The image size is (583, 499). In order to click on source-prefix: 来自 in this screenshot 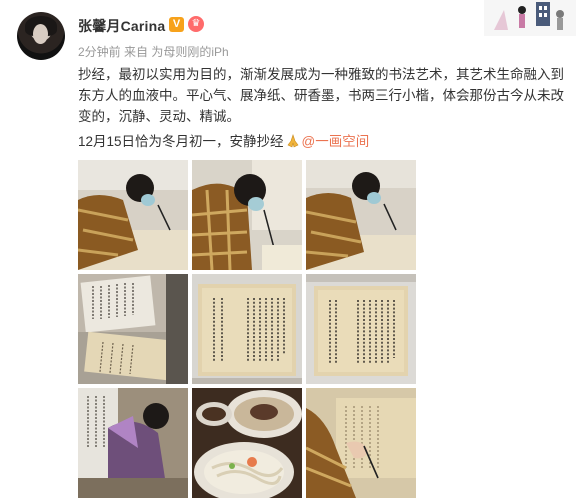, I will do `click(136, 52)`.